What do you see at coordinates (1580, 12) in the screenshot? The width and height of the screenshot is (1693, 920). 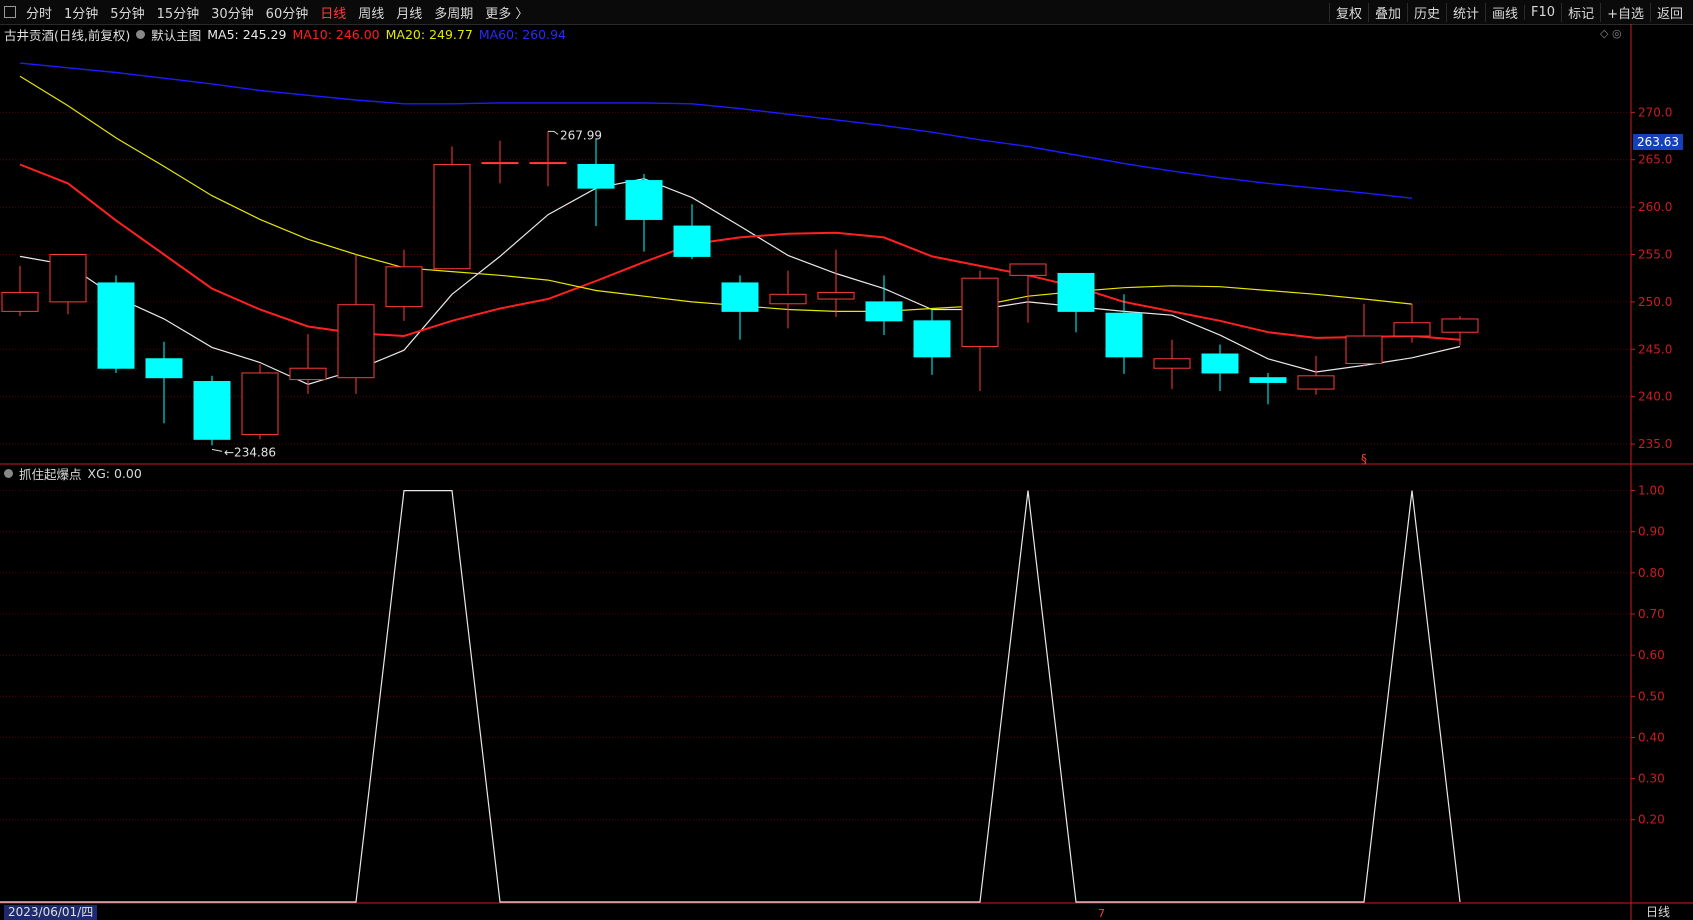 I see `toolbar-button: 标记` at bounding box center [1580, 12].